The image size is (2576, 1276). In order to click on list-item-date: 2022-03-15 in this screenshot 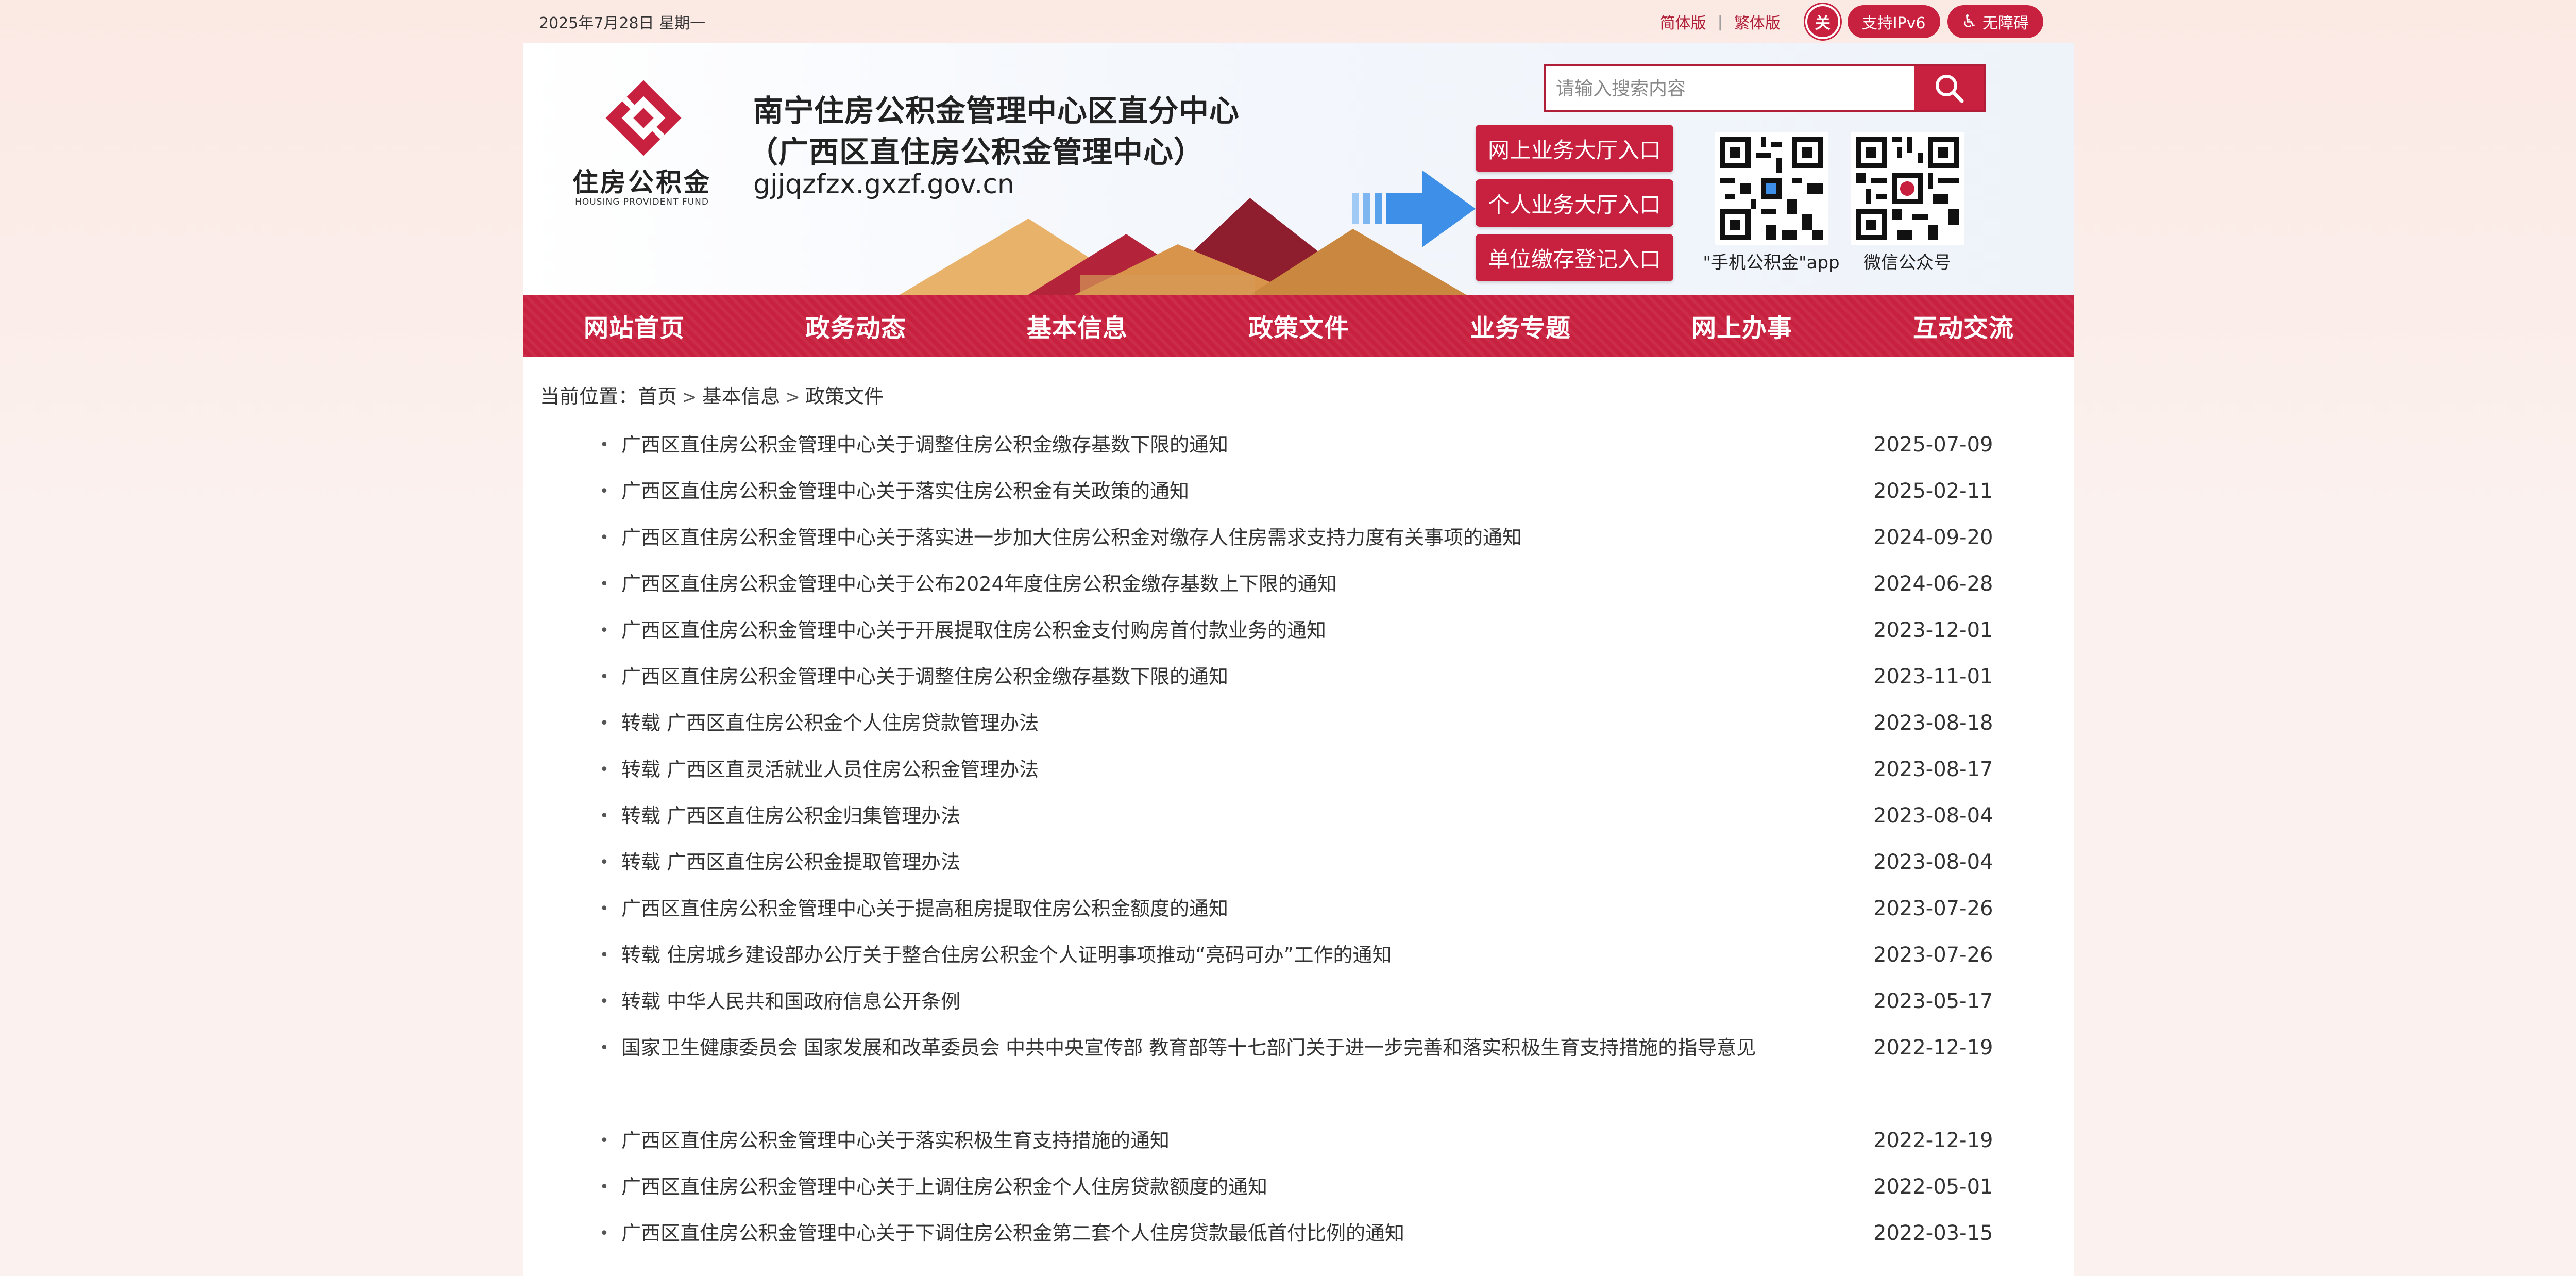, I will do `click(1933, 1233)`.